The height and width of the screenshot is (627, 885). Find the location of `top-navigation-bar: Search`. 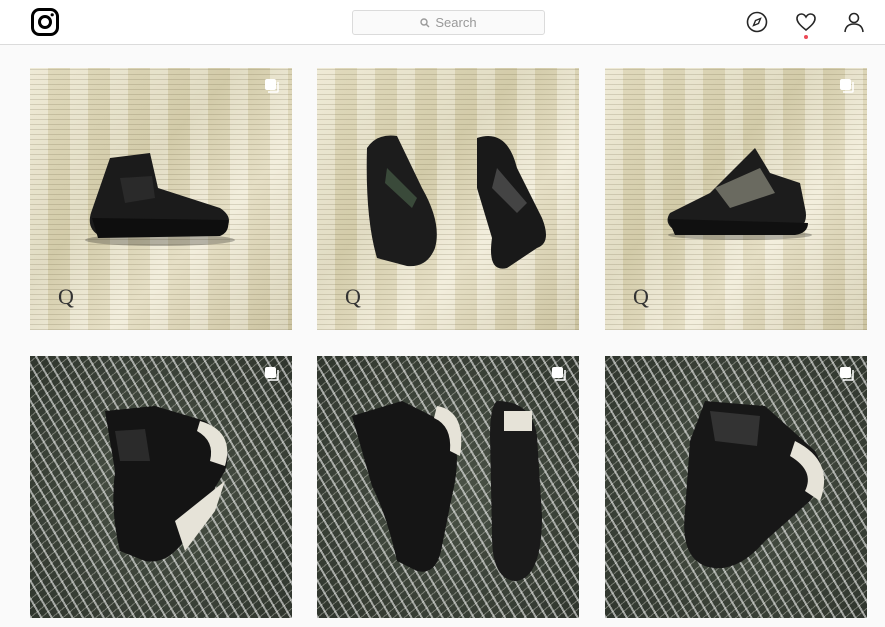

top-navigation-bar: Search is located at coordinates (442, 22).